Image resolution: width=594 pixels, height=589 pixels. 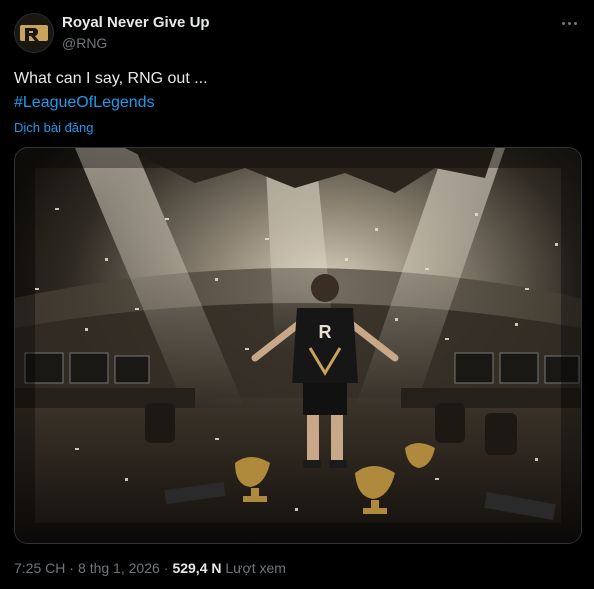 I want to click on avatar, so click(x=34, y=33).